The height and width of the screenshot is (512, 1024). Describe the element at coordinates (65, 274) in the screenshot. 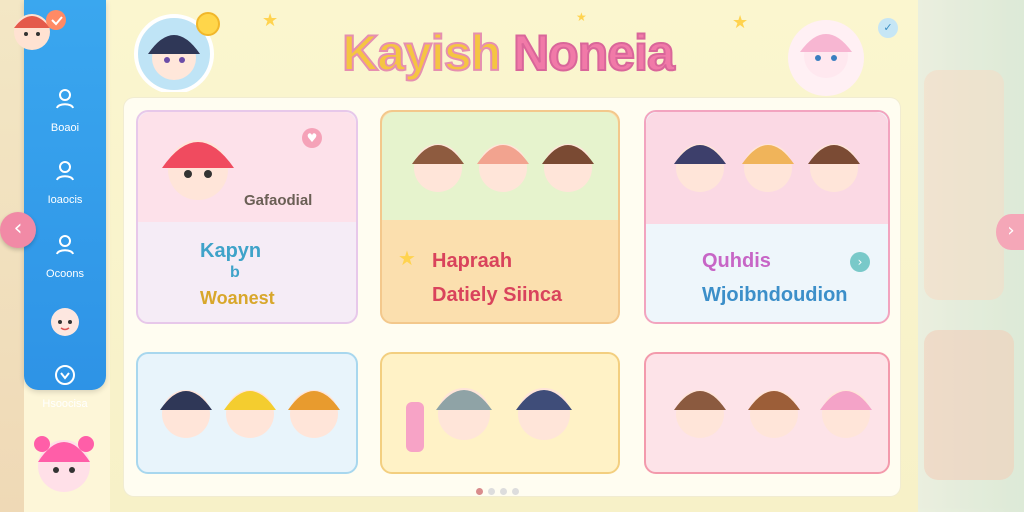

I see `sidebar-item-label: Ocoons` at that location.